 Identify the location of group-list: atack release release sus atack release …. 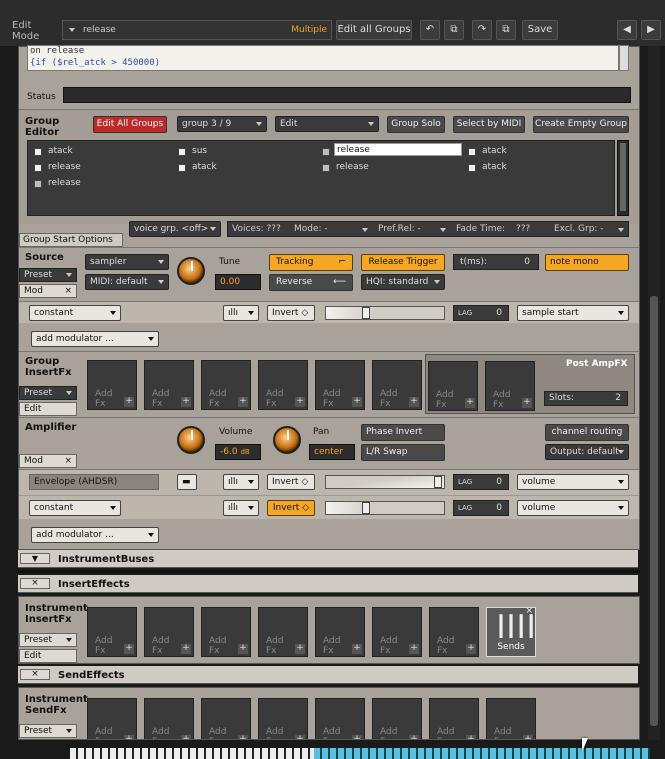
(321, 178).